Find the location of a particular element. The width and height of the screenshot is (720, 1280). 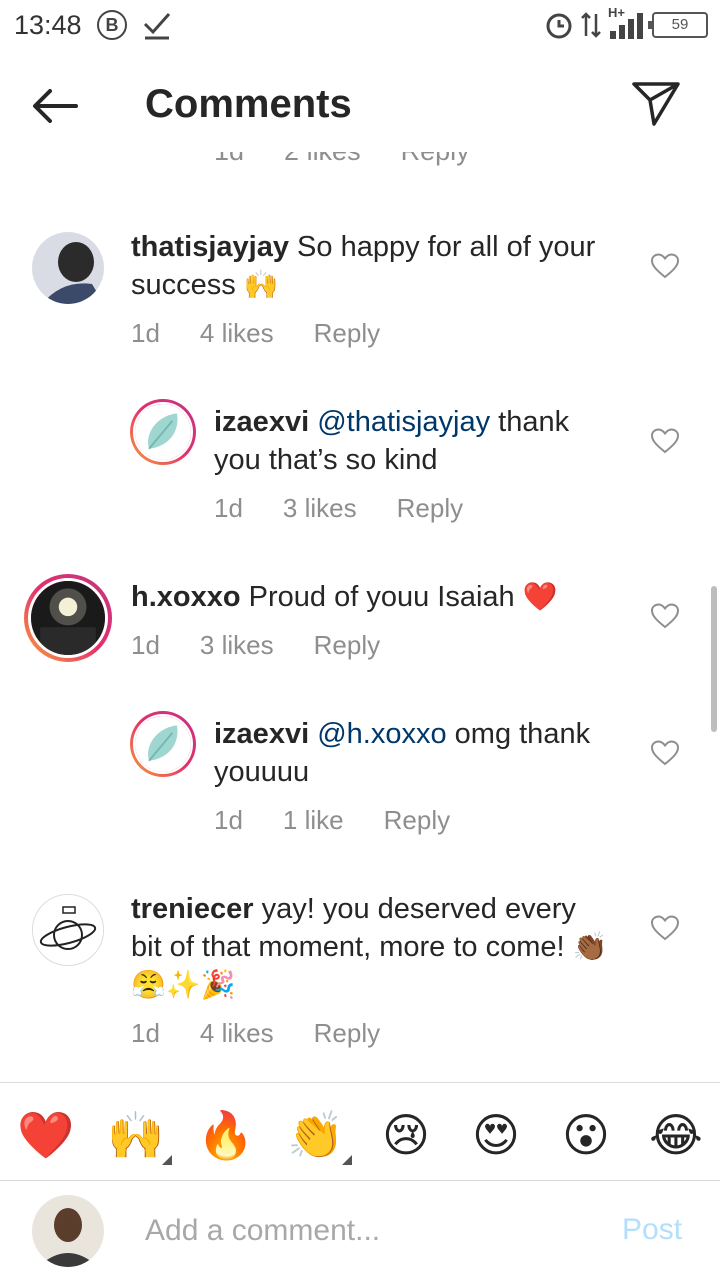

emoji-quick-bar: ❤️ 🙌 🔥 👏 😢 😍 😮 😂 is located at coordinates (360, 1132).